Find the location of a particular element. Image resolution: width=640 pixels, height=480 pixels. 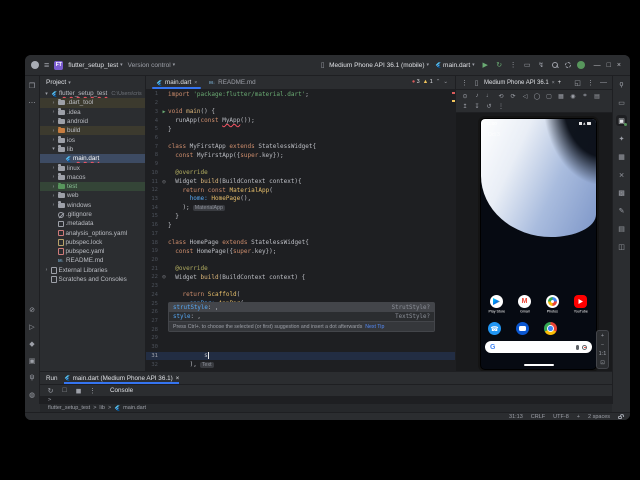

line-ending: CRLF is located at coordinates (538, 417).